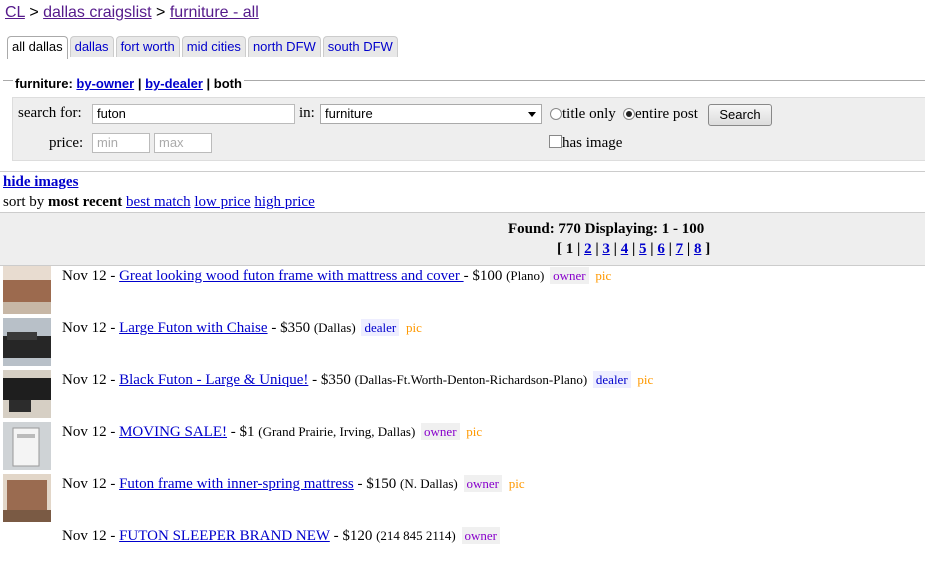  What do you see at coordinates (556, 114) in the screenshot?
I see `title-only-radio` at bounding box center [556, 114].